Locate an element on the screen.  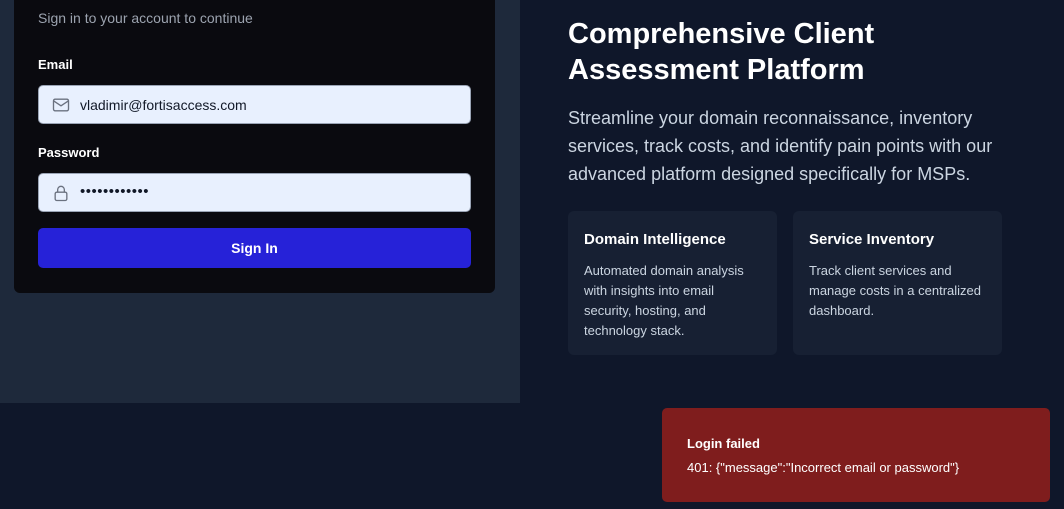
email-value: vladimir@fortisaccess.com is located at coordinates (163, 105).